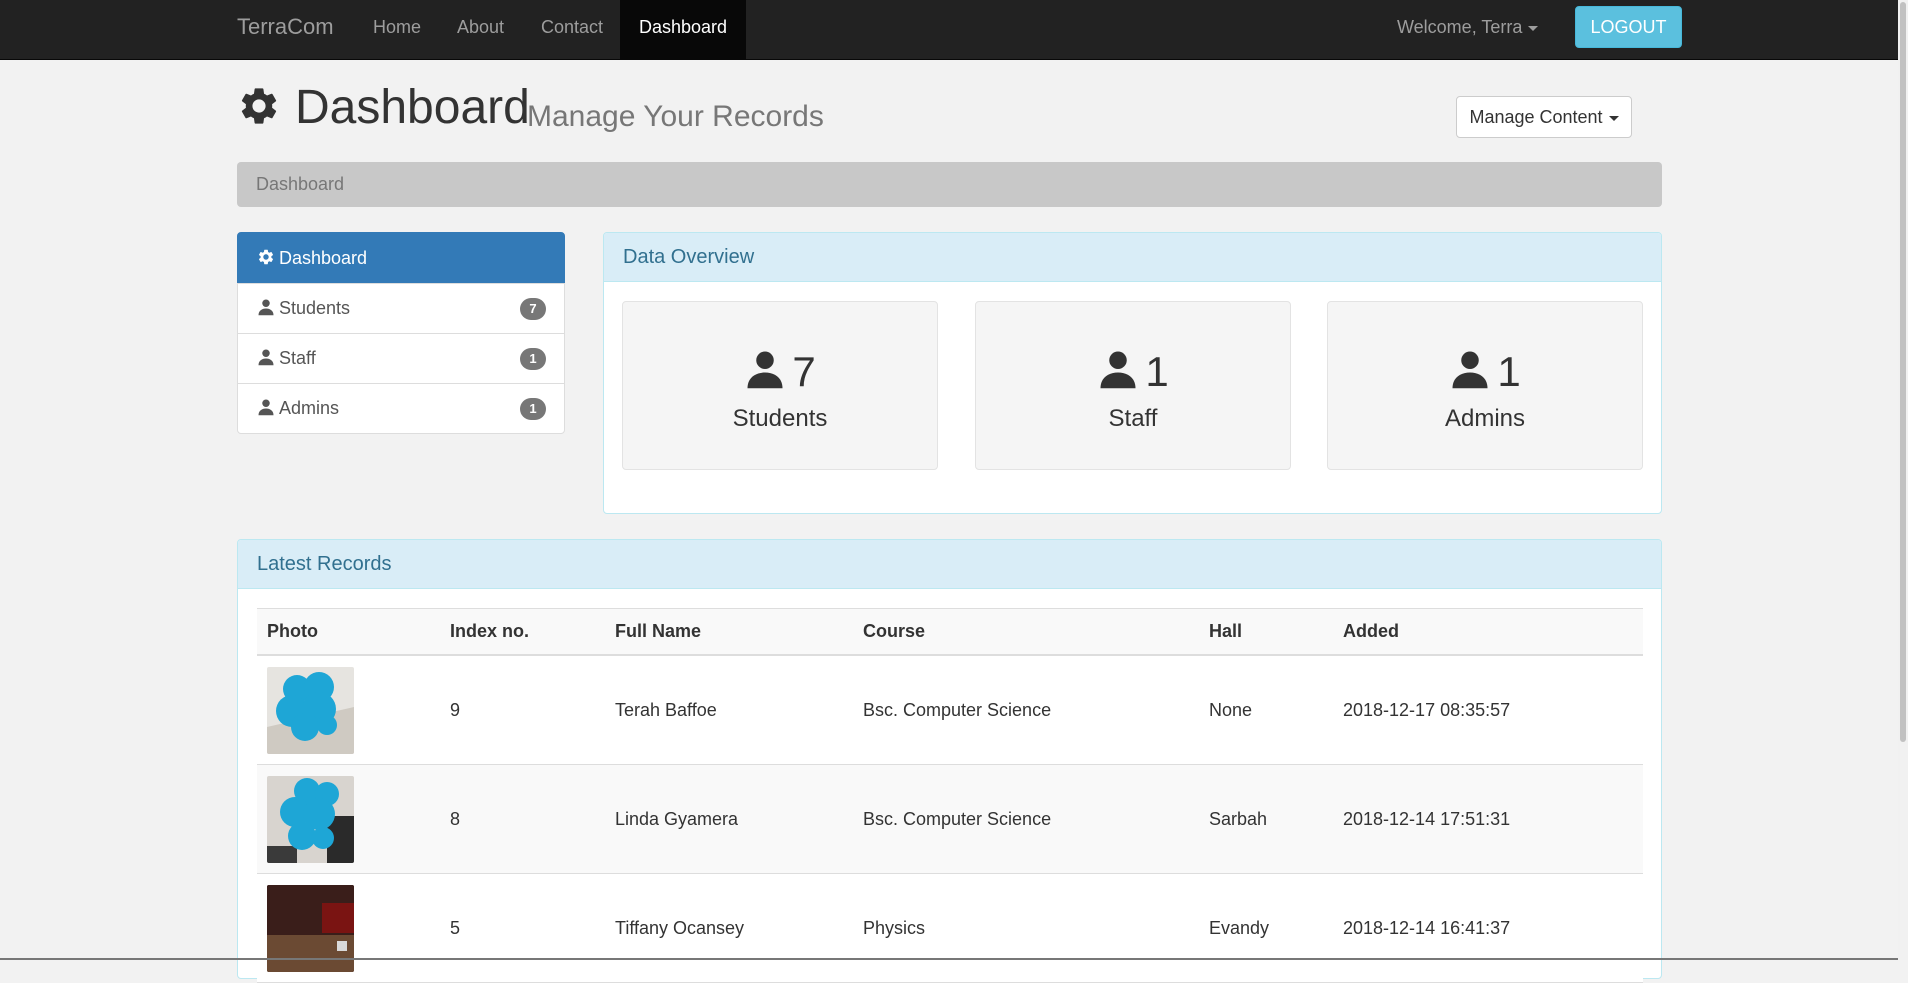  I want to click on sidebar-item-dashboard: Dashboard, so click(401, 258).